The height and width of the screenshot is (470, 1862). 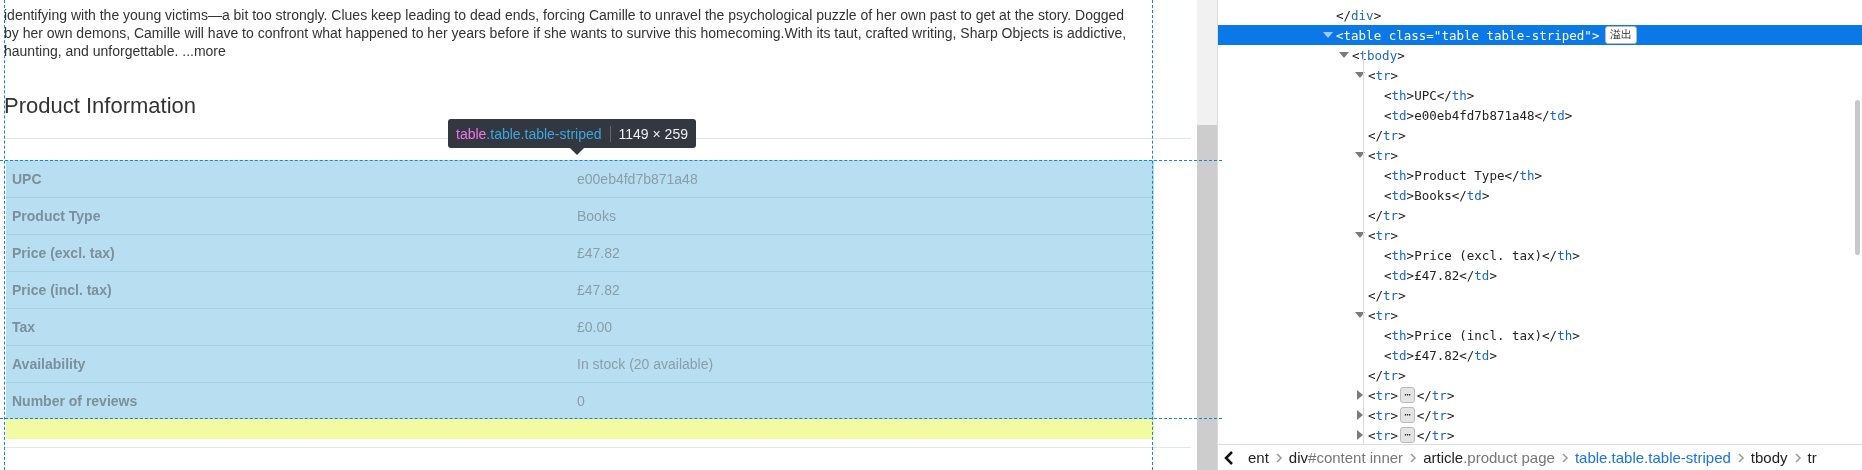 What do you see at coordinates (653, 133) in the screenshot?
I see `tooltip-size: 1149 × 259` at bounding box center [653, 133].